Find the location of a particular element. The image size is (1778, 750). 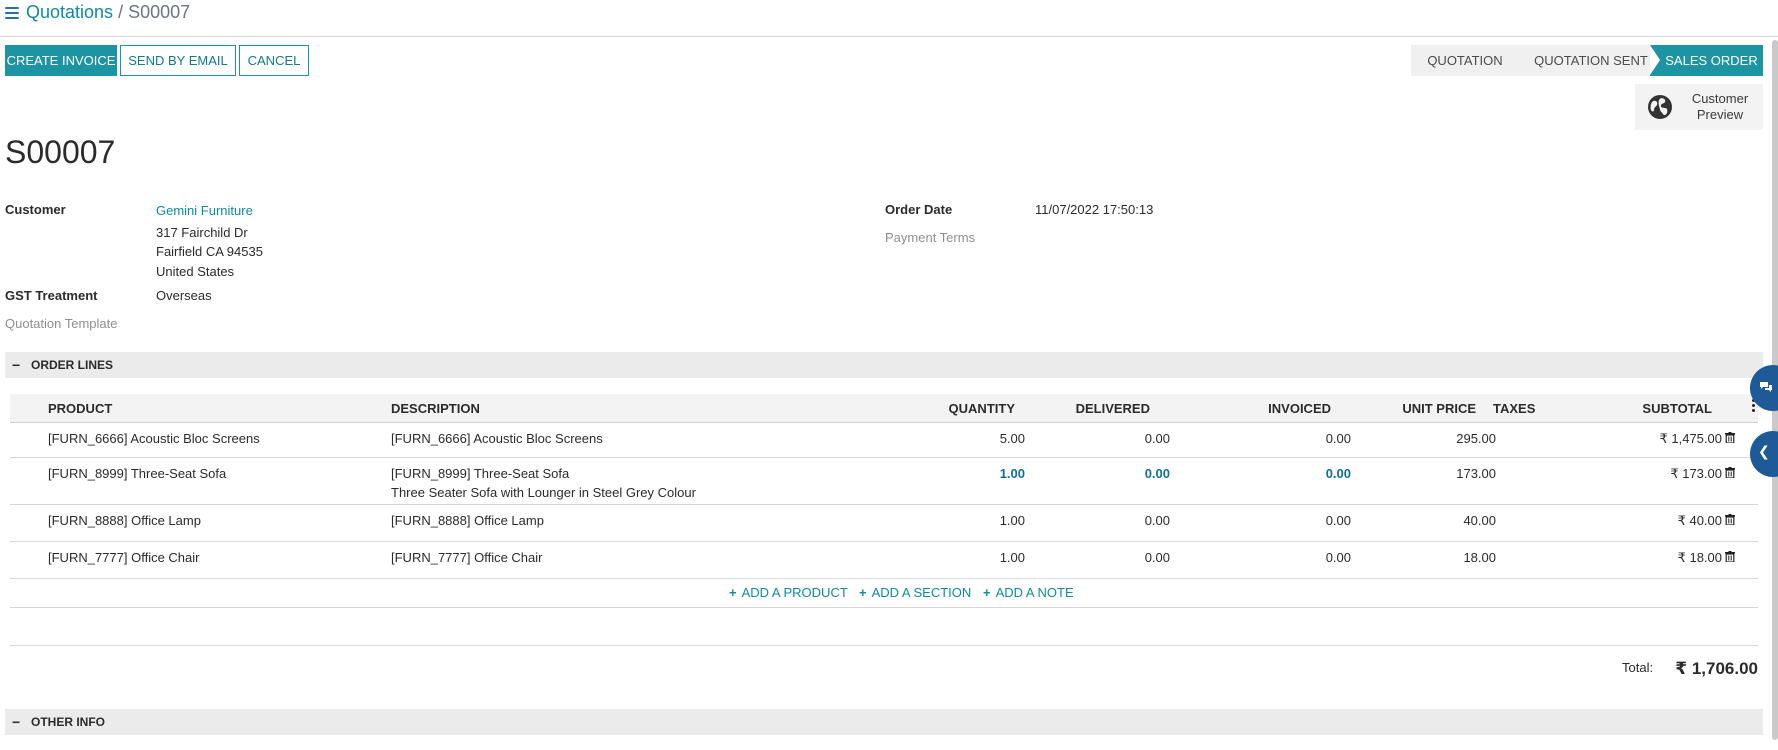

globe-icon is located at coordinates (1660, 107).